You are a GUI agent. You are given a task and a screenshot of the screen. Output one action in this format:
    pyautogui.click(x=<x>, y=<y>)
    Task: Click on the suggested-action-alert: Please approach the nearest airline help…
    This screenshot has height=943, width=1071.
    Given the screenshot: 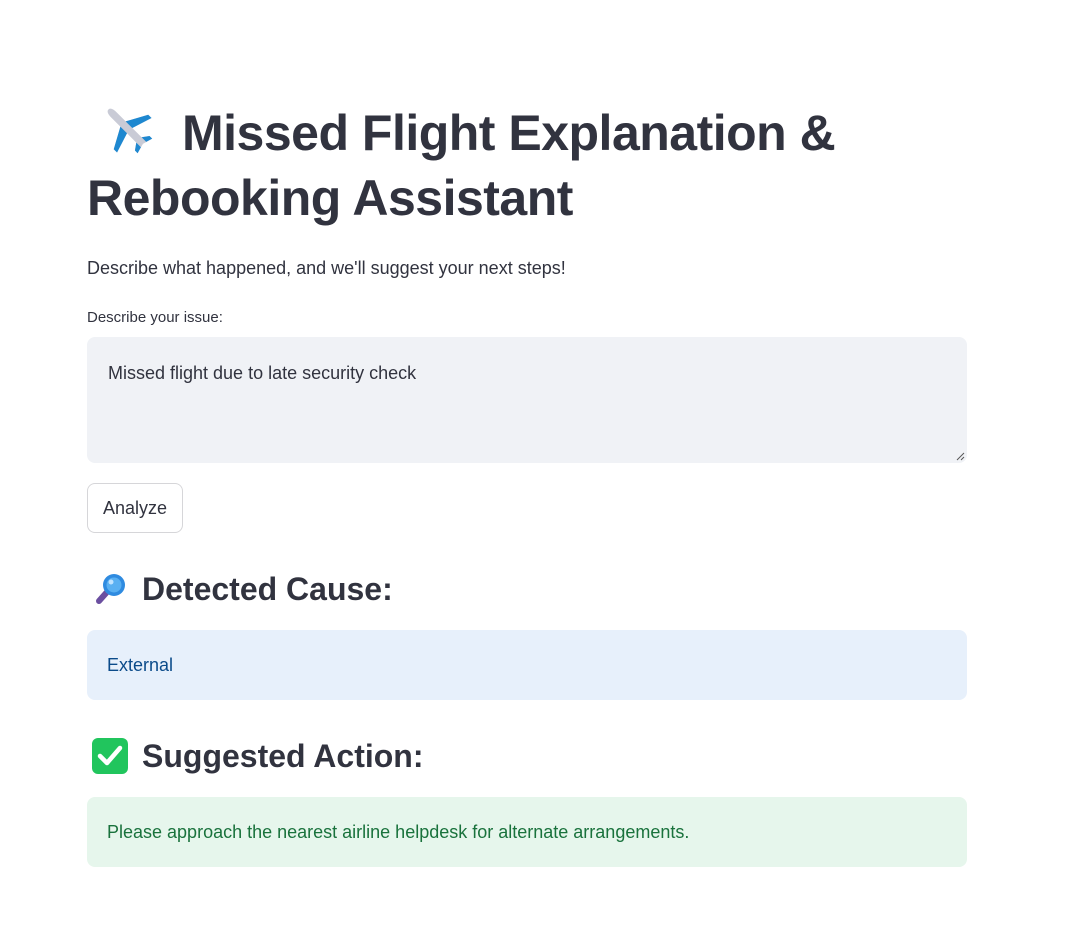 What is the action you would take?
    pyautogui.click(x=527, y=832)
    